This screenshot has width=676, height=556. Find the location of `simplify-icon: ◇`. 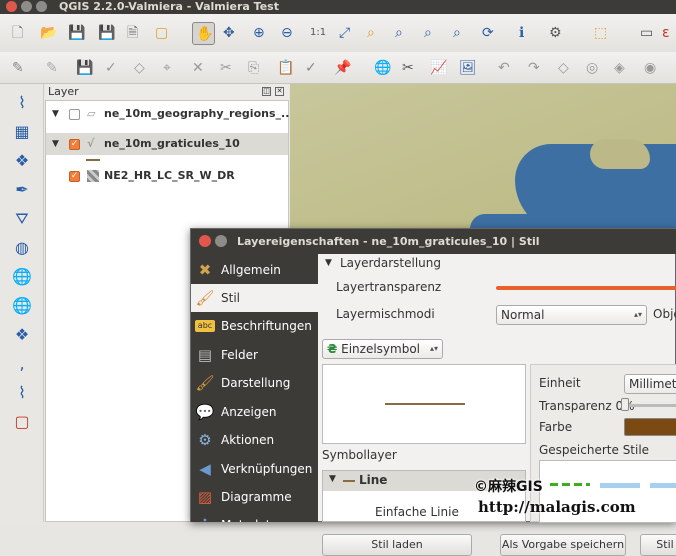

simplify-icon: ◇ is located at coordinates (566, 68).